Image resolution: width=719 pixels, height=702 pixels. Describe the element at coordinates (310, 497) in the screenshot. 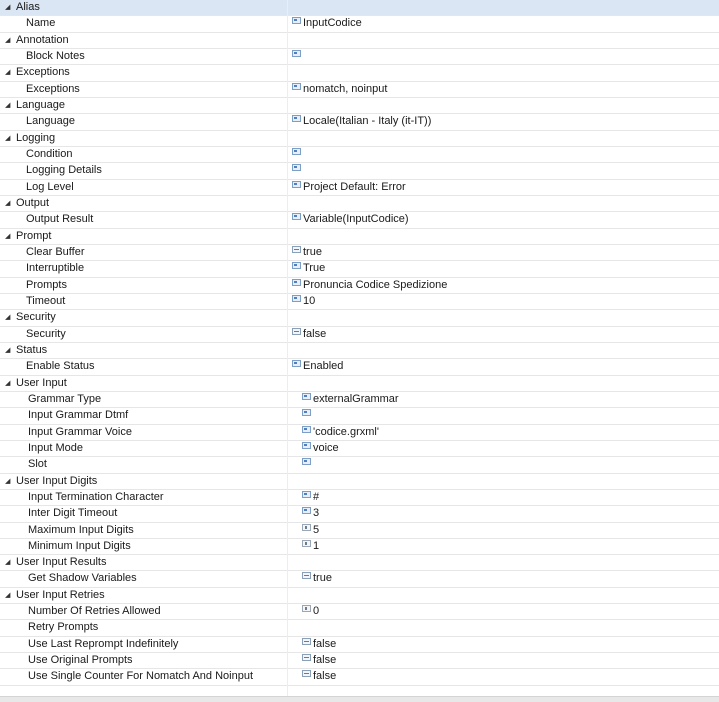

I see `property-value: #` at that location.